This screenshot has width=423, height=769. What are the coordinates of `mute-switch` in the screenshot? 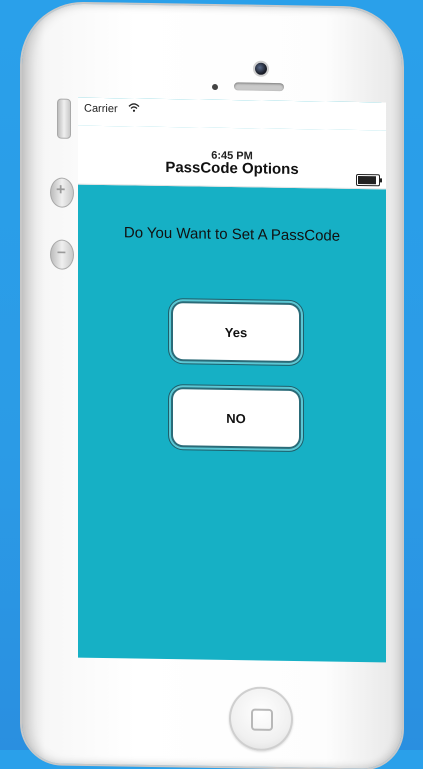 It's located at (64, 118).